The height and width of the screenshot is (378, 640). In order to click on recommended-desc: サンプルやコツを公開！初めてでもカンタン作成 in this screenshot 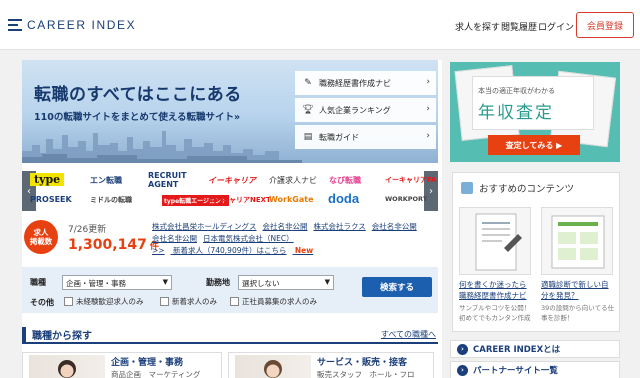, I will do `click(495, 313)`.